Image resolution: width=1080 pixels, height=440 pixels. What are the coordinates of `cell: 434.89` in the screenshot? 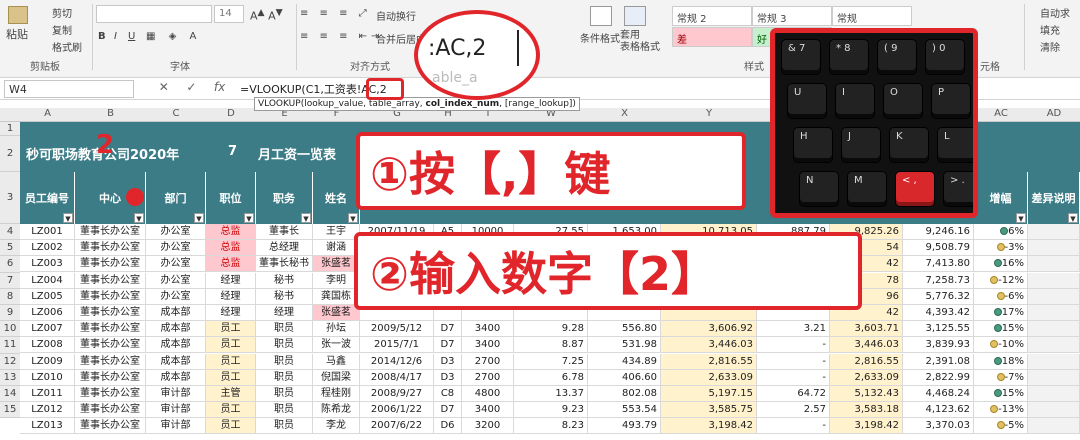 It's located at (624, 361).